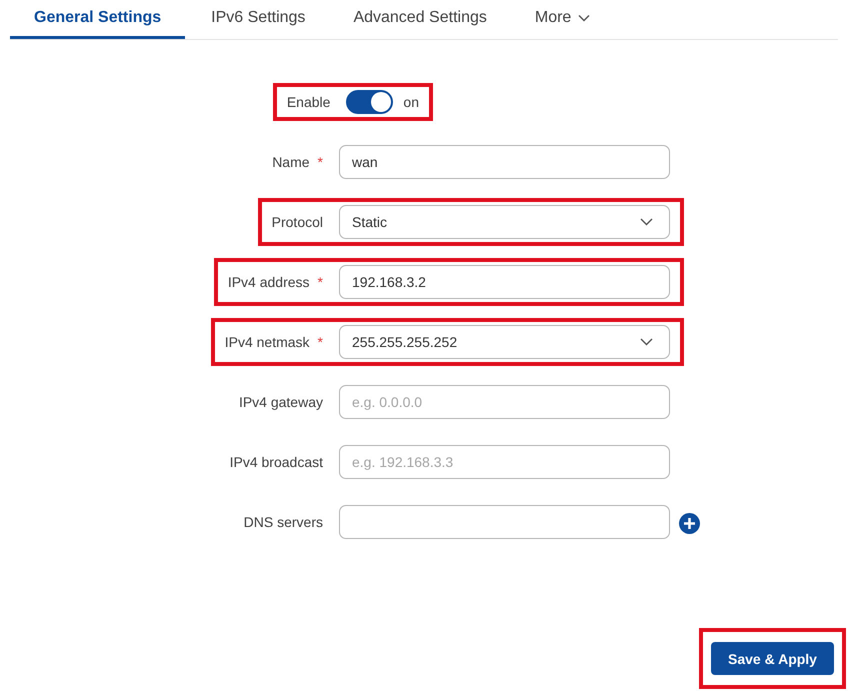  I want to click on input-field: 192.168.3.2, so click(504, 282).